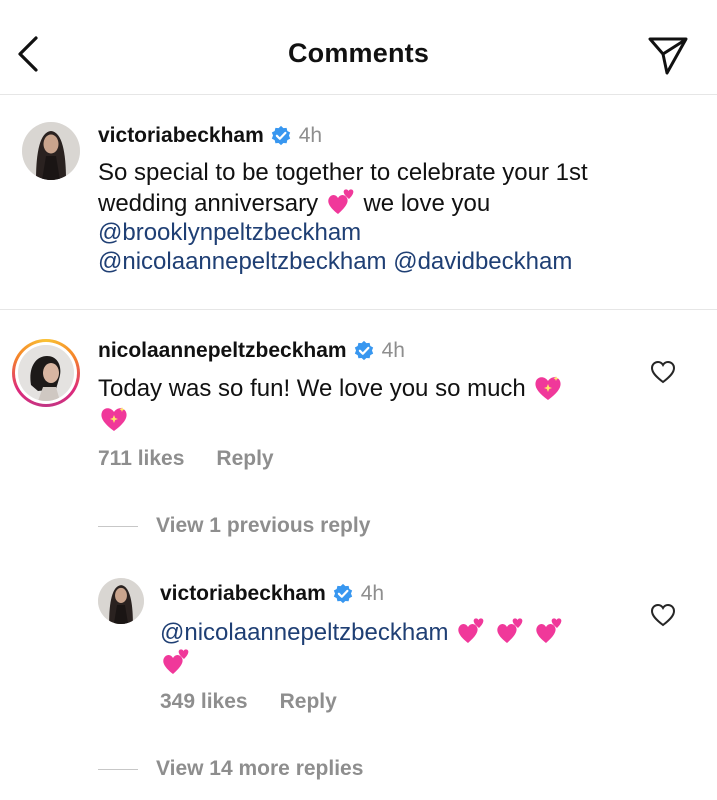 The image size is (717, 800). I want to click on view-more-label: View 14 more replies, so click(259, 769).